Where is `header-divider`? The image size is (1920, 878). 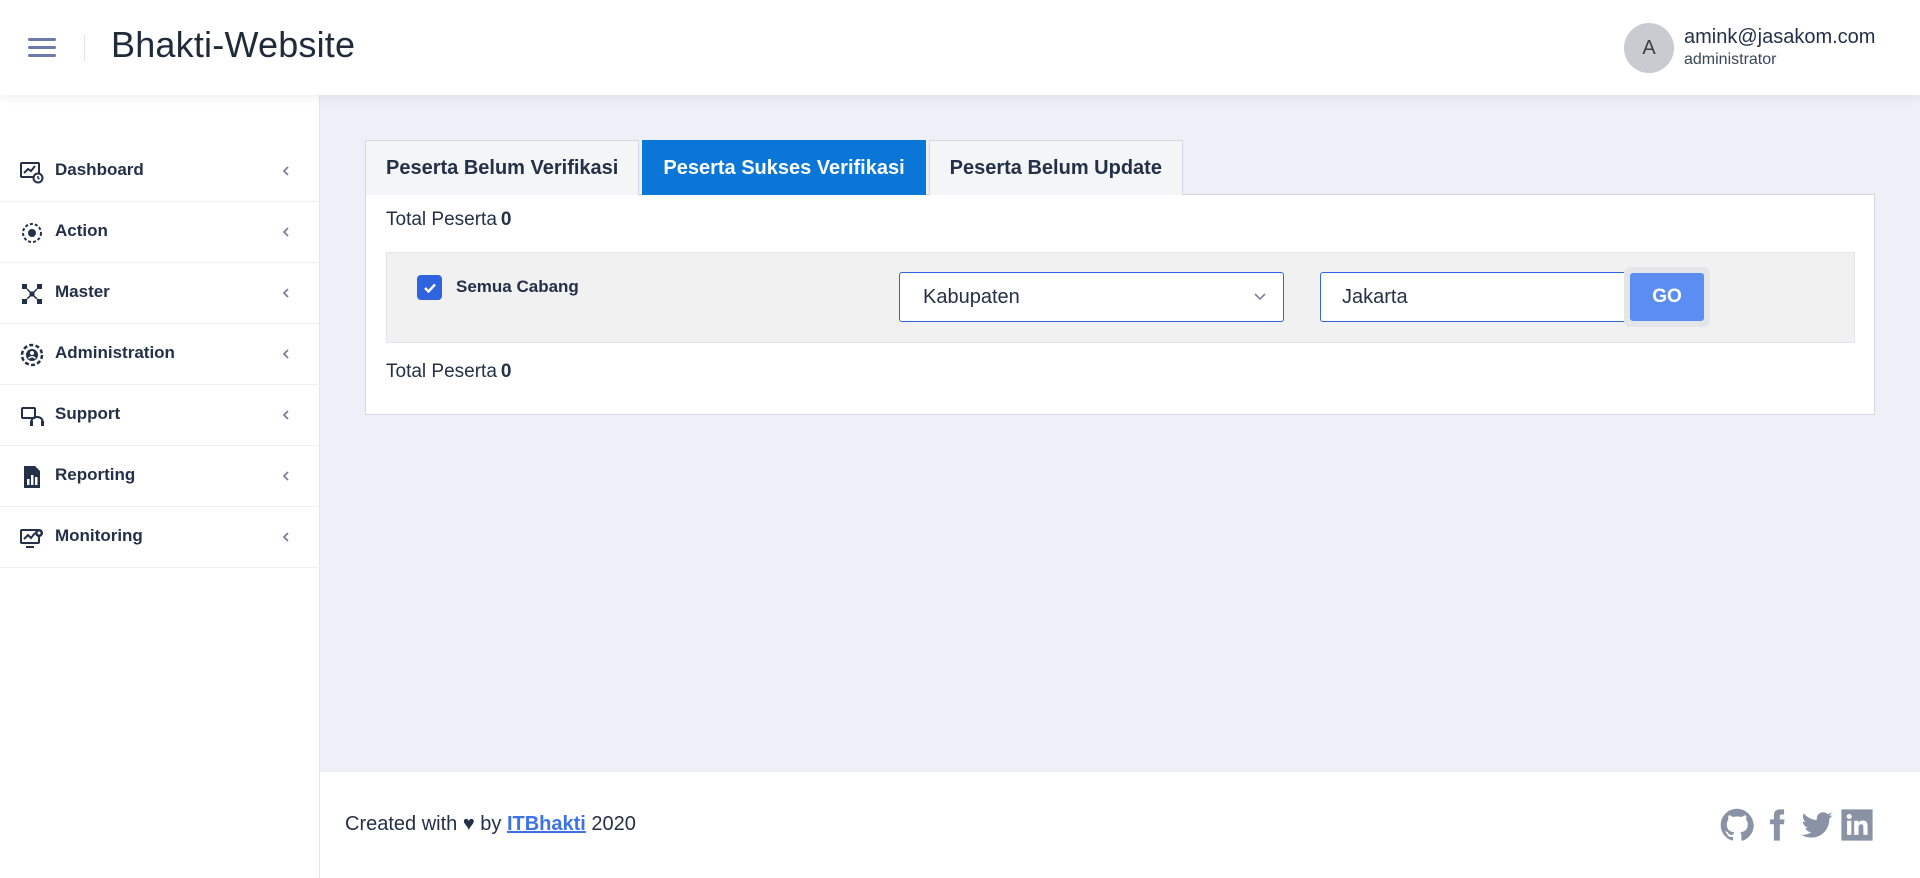
header-divider is located at coordinates (84, 48).